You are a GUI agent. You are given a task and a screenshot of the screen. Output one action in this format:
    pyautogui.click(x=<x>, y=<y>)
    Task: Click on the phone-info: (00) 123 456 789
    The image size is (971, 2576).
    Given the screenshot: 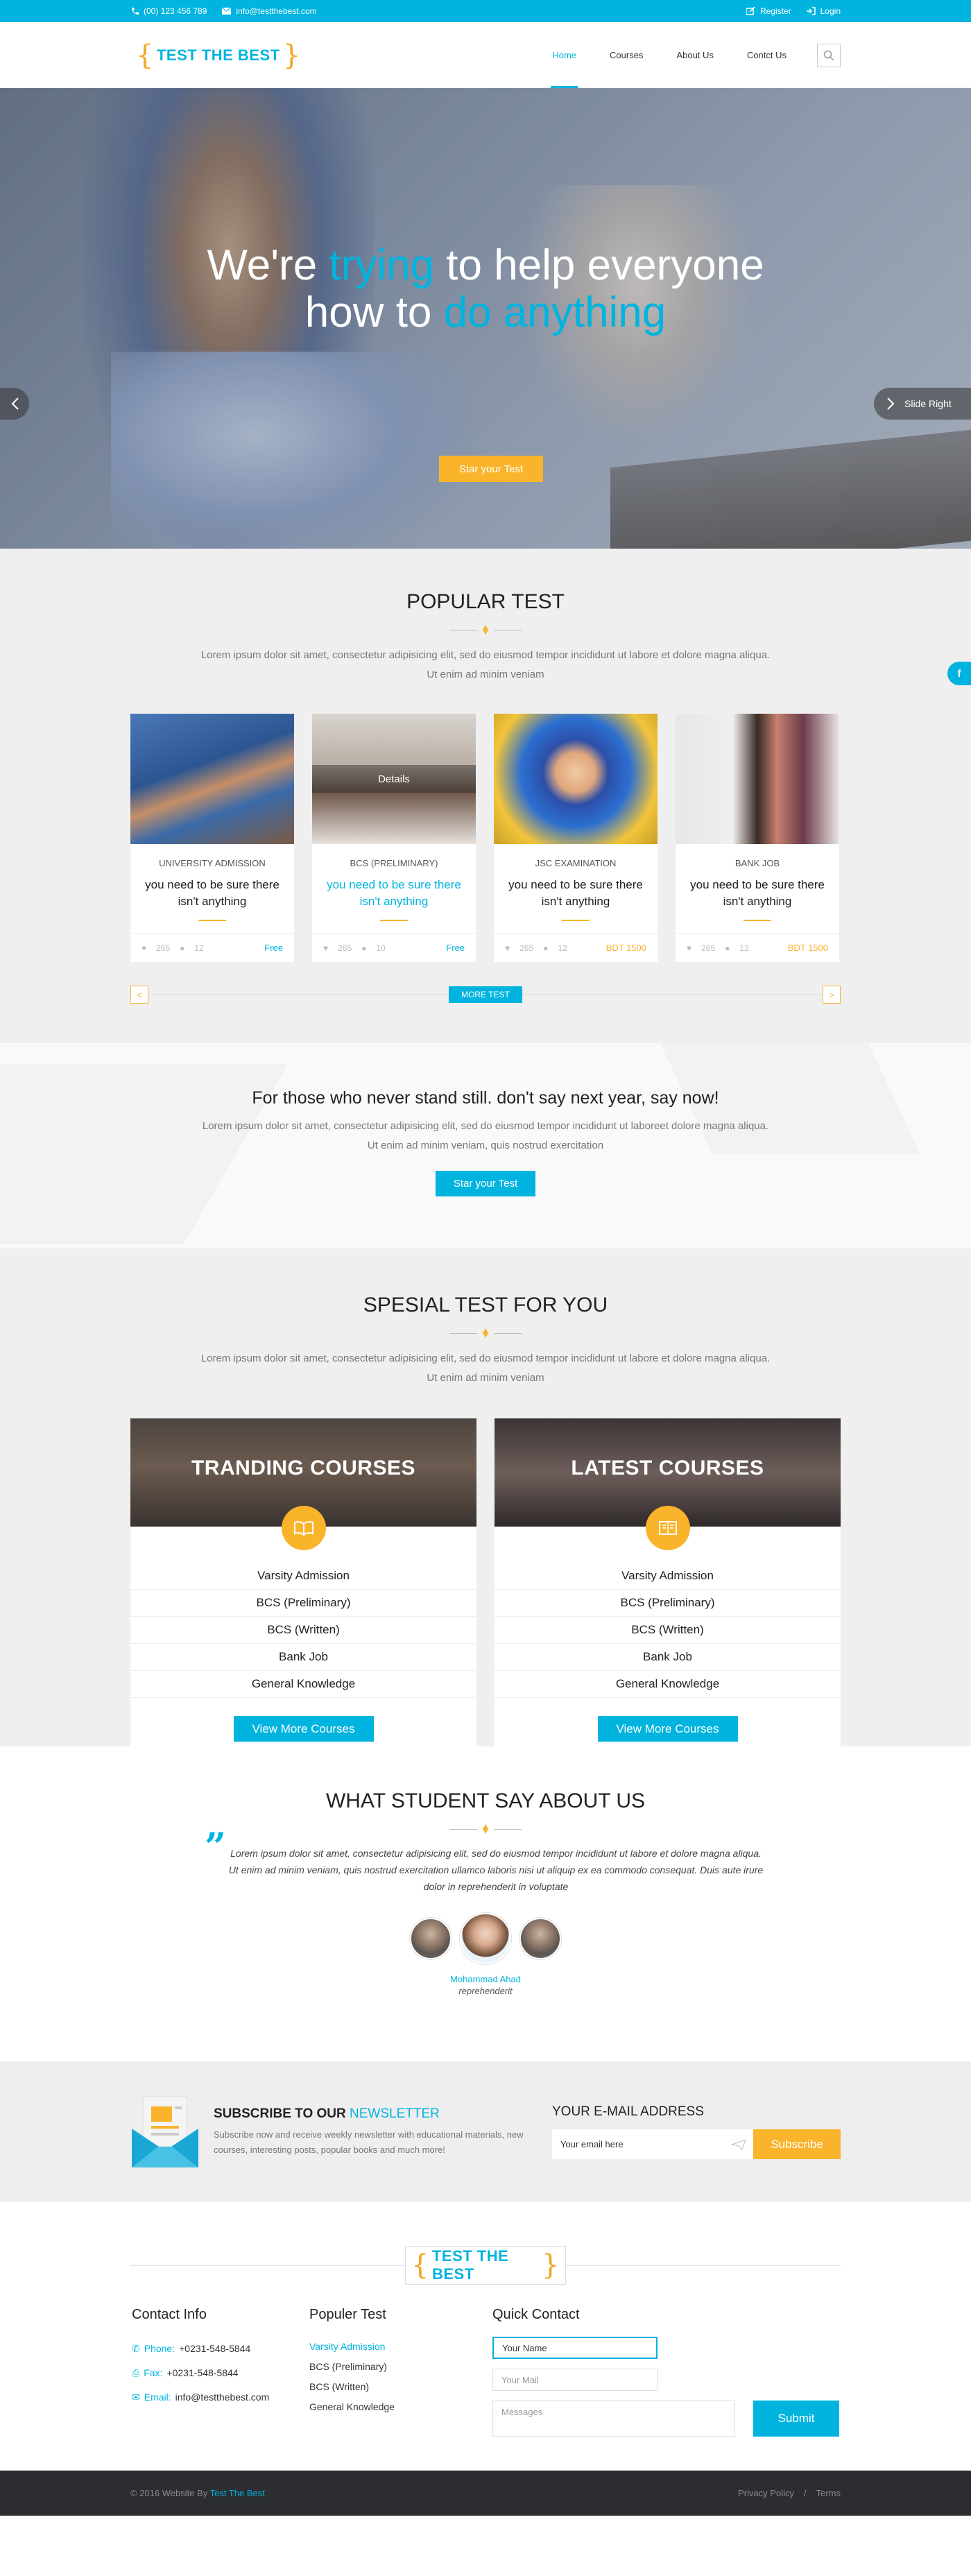 What is the action you would take?
    pyautogui.click(x=169, y=11)
    